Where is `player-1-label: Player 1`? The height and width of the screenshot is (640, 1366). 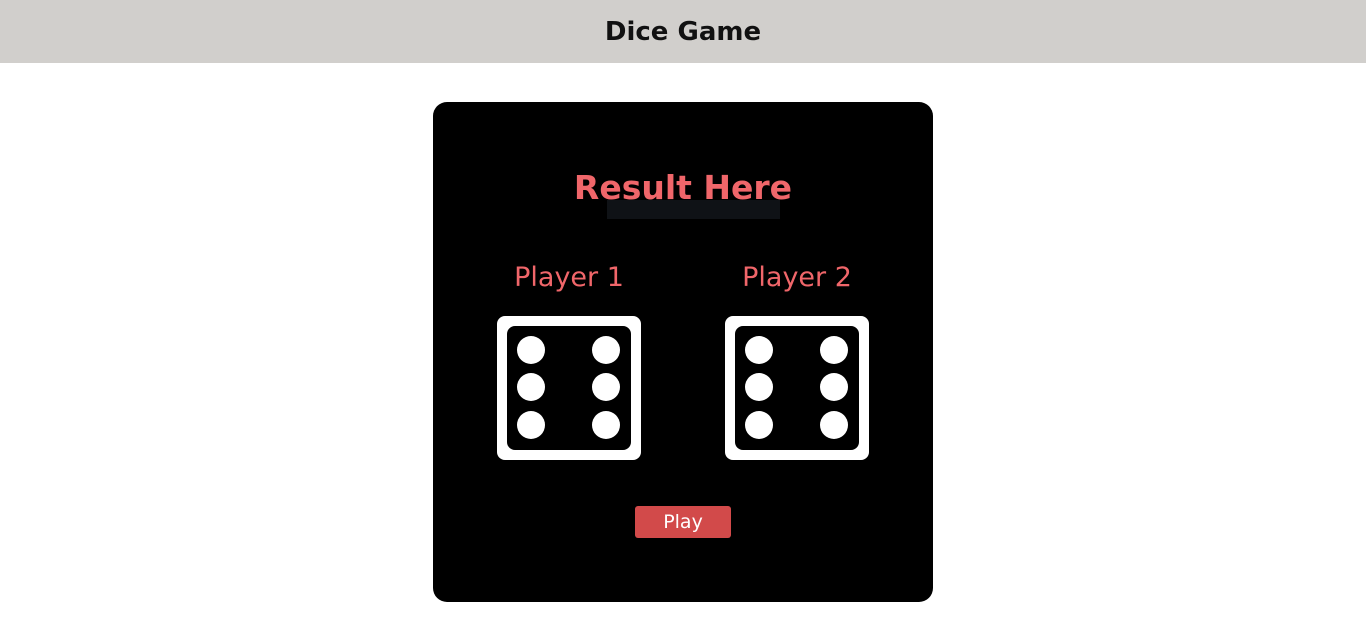
player-1-label: Player 1 is located at coordinates (569, 277).